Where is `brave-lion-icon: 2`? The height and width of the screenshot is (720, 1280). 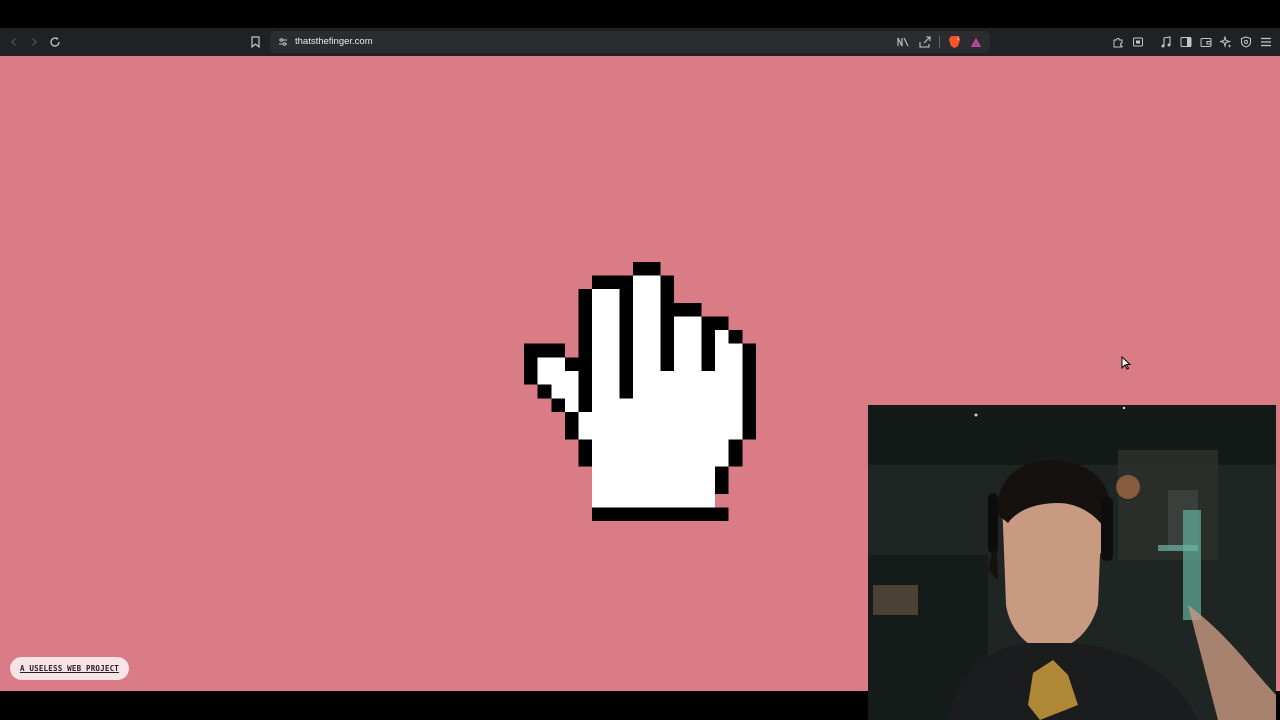 brave-lion-icon: 2 is located at coordinates (954, 42).